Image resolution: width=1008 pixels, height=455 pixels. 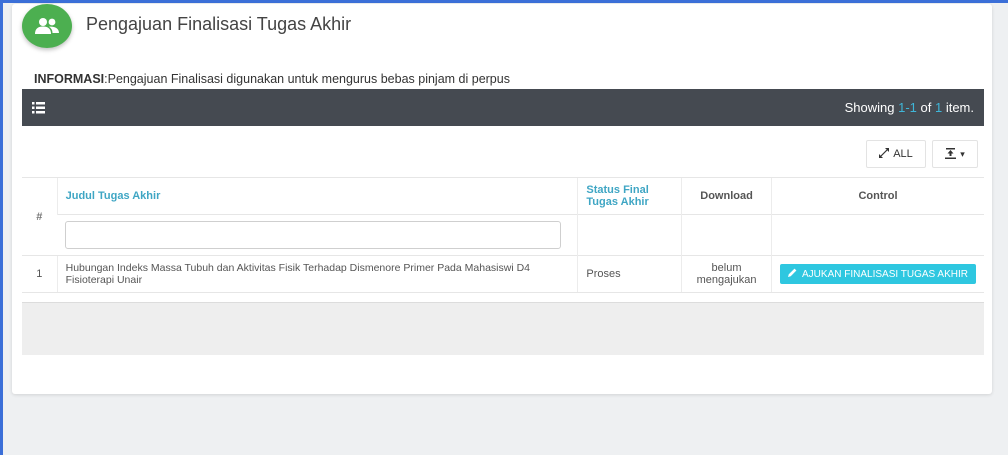 I want to click on export-icon, so click(x=951, y=154).